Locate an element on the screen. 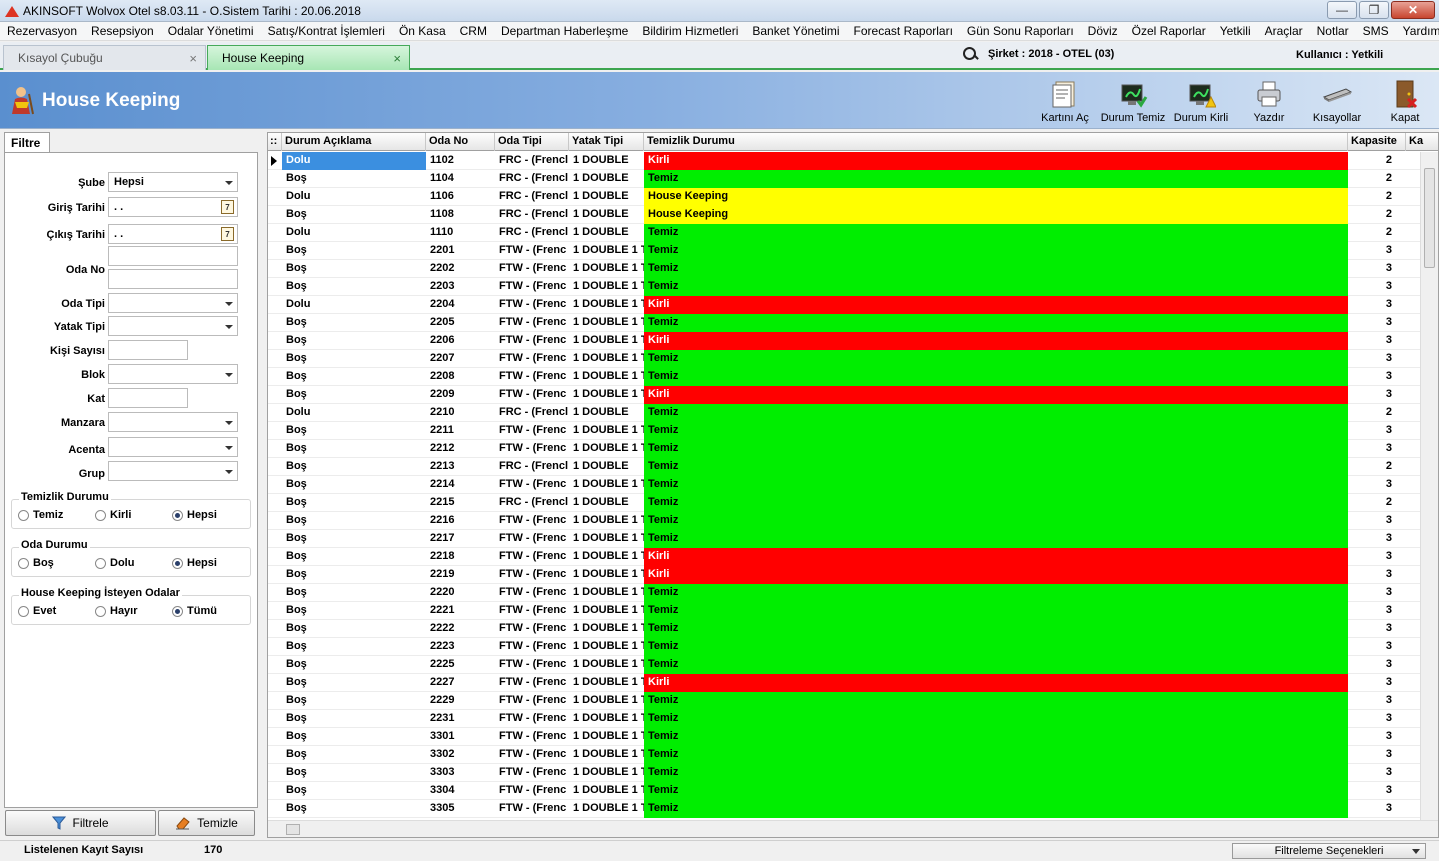  table-row: Boş 2223 FTW - (Frenc 1 DOUBLE 1 T Temiz 3 is located at coordinates (844, 647).